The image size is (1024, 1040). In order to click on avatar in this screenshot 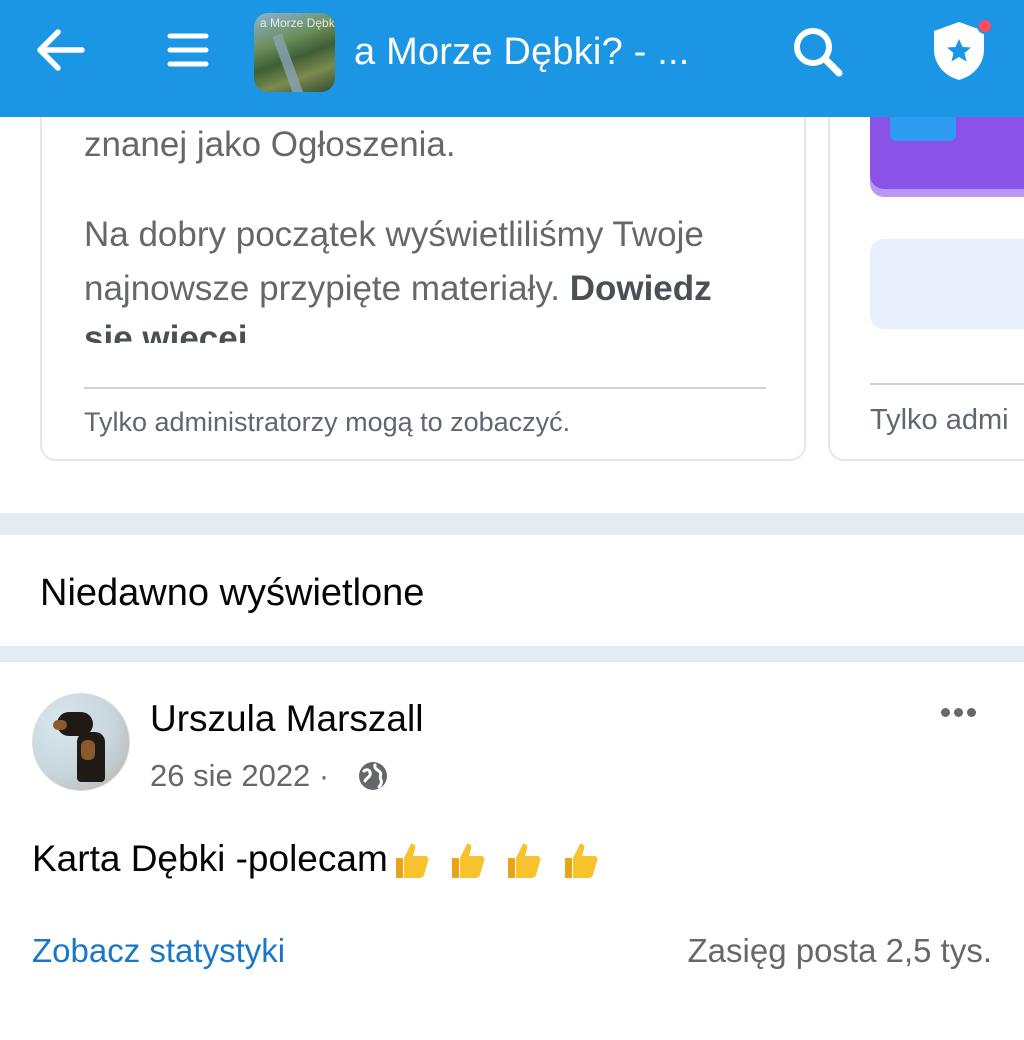, I will do `click(81, 742)`.